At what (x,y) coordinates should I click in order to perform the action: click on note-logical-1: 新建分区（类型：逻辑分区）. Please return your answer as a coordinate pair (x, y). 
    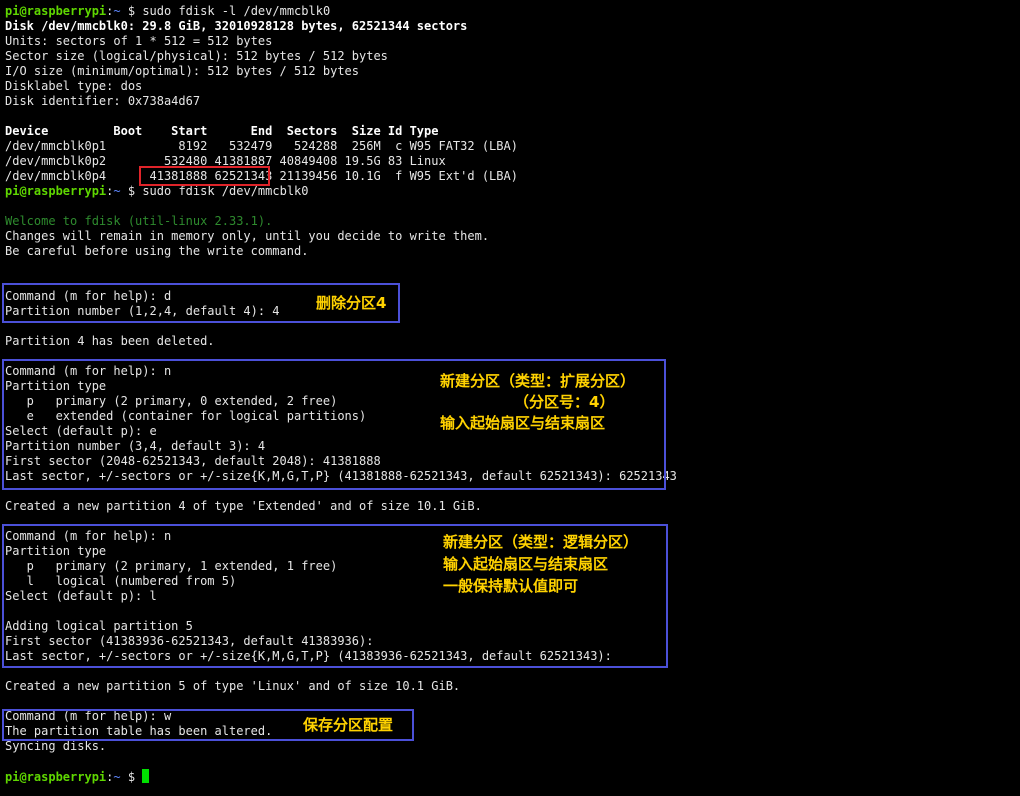
    Looking at the image, I should click on (541, 542).